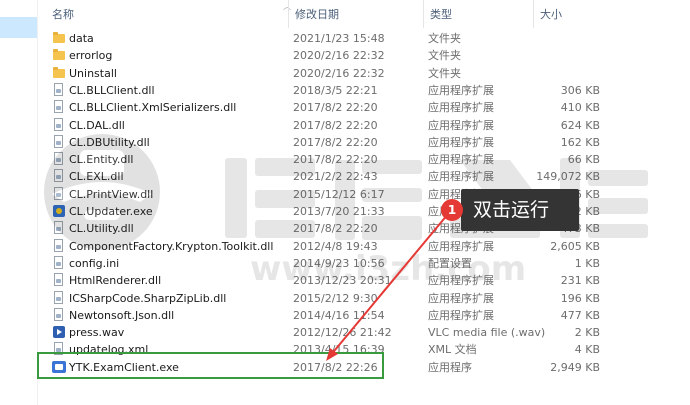 Image resolution: width=690 pixels, height=405 pixels. I want to click on column-header-bar: ︿ 名称 修改日期 类型 大小, so click(364, 14).